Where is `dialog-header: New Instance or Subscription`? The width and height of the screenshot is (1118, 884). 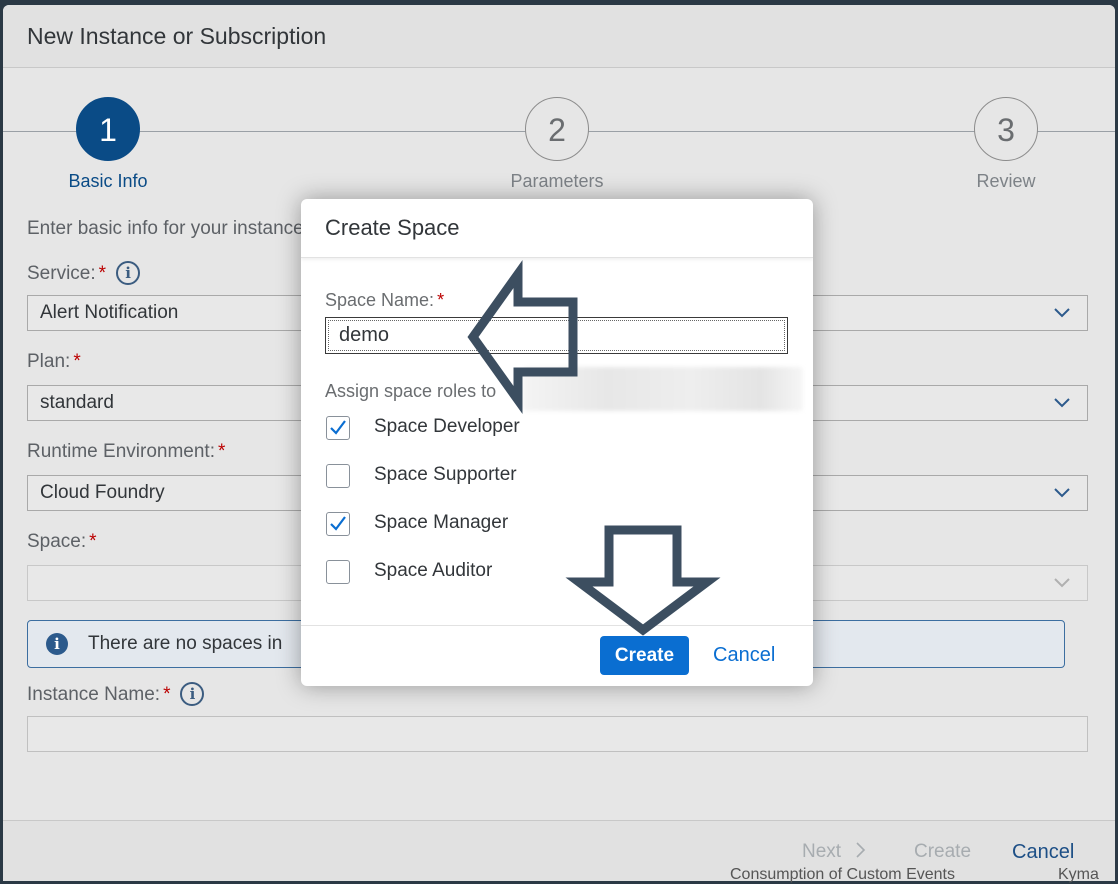
dialog-header: New Instance or Subscription is located at coordinates (559, 36).